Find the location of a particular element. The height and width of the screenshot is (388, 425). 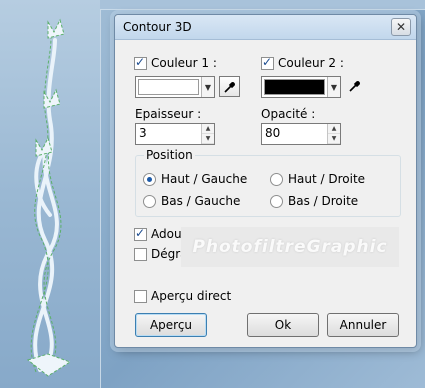

couleur1-checkbox: Couleur 1 : is located at coordinates (175, 62).